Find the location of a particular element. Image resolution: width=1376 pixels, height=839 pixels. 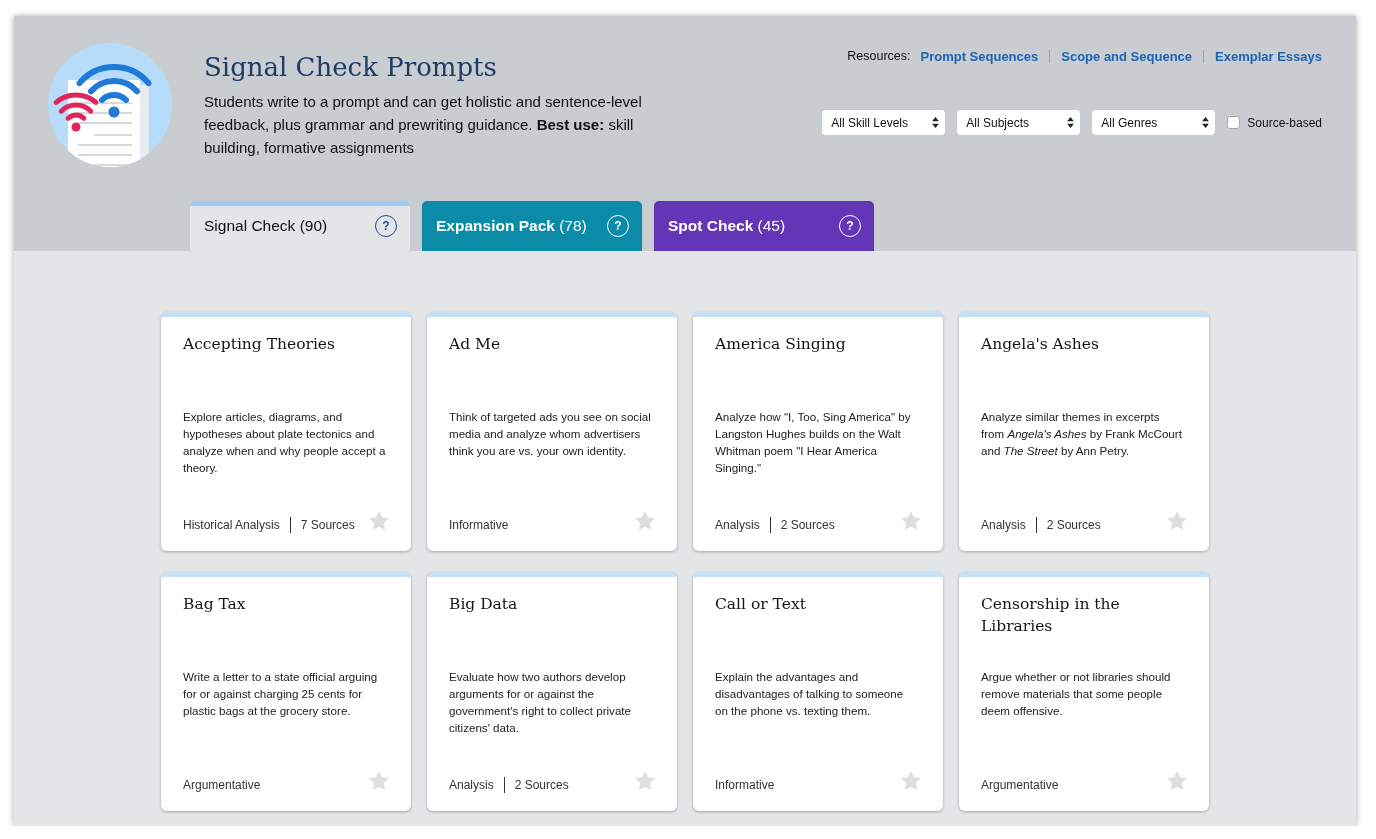

card-title: America Singing is located at coordinates (781, 344).